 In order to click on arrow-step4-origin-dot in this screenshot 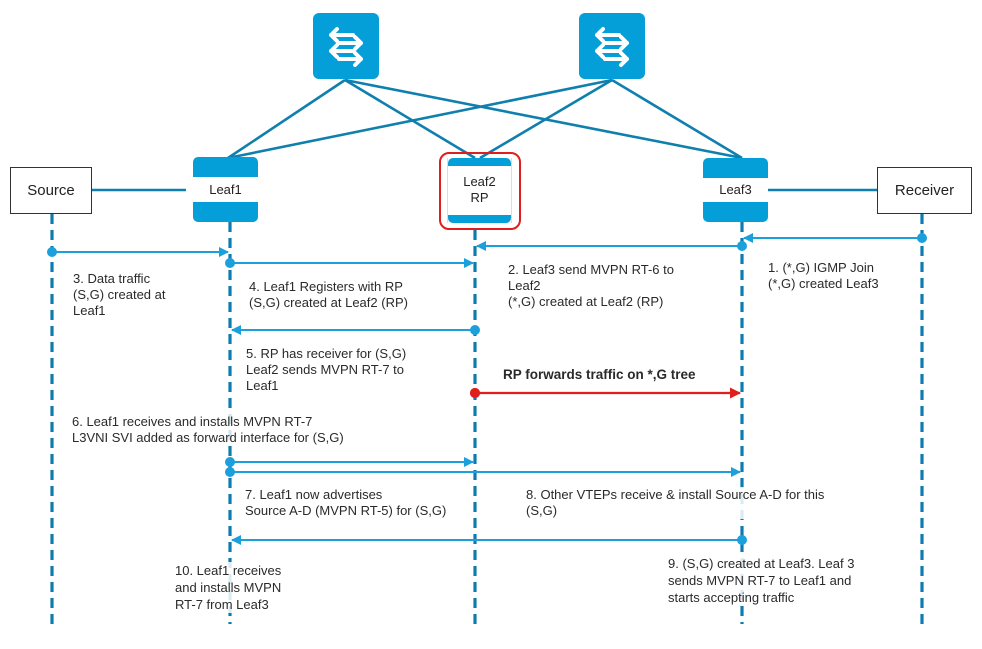, I will do `click(230, 263)`.